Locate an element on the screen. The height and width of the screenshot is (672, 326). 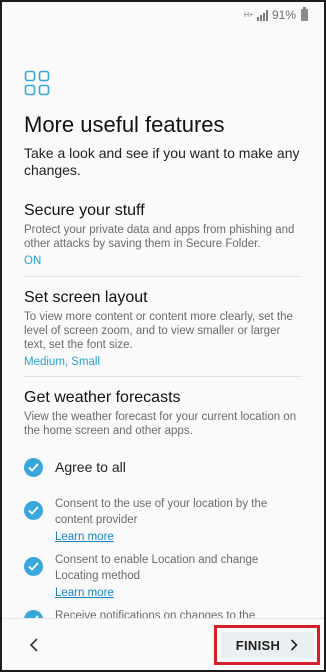
network-type: H+ is located at coordinates (248, 15).